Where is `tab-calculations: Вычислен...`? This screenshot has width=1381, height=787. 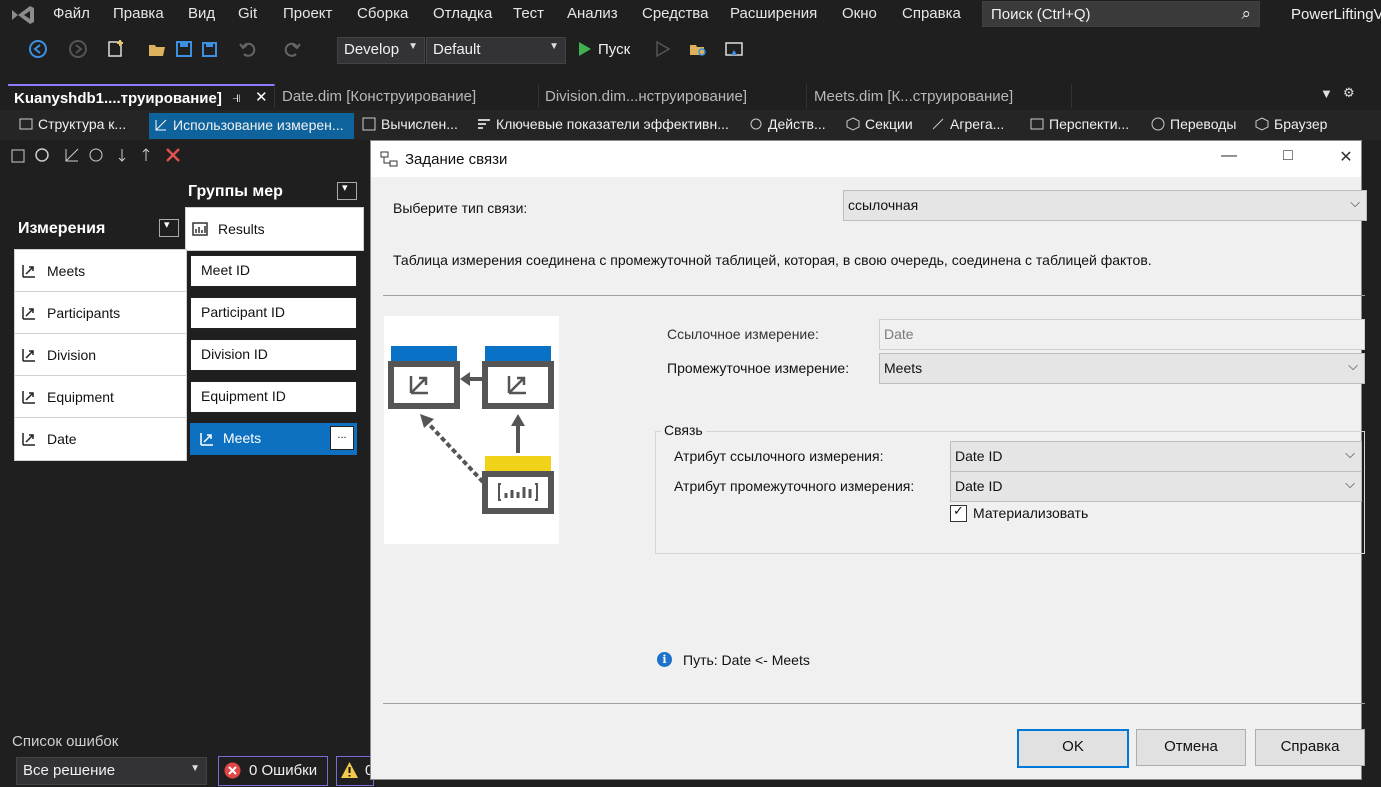
tab-calculations: Вычислен... is located at coordinates (409, 127).